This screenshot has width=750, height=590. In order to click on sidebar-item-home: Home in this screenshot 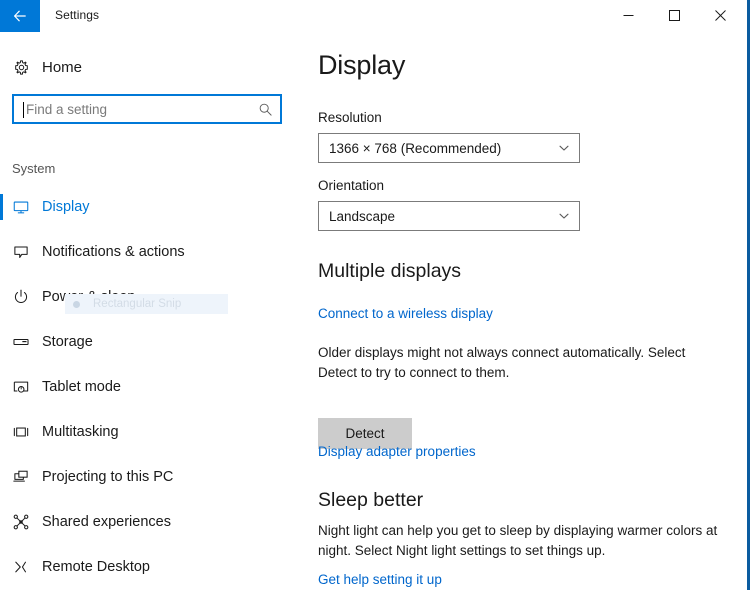, I will do `click(150, 67)`.